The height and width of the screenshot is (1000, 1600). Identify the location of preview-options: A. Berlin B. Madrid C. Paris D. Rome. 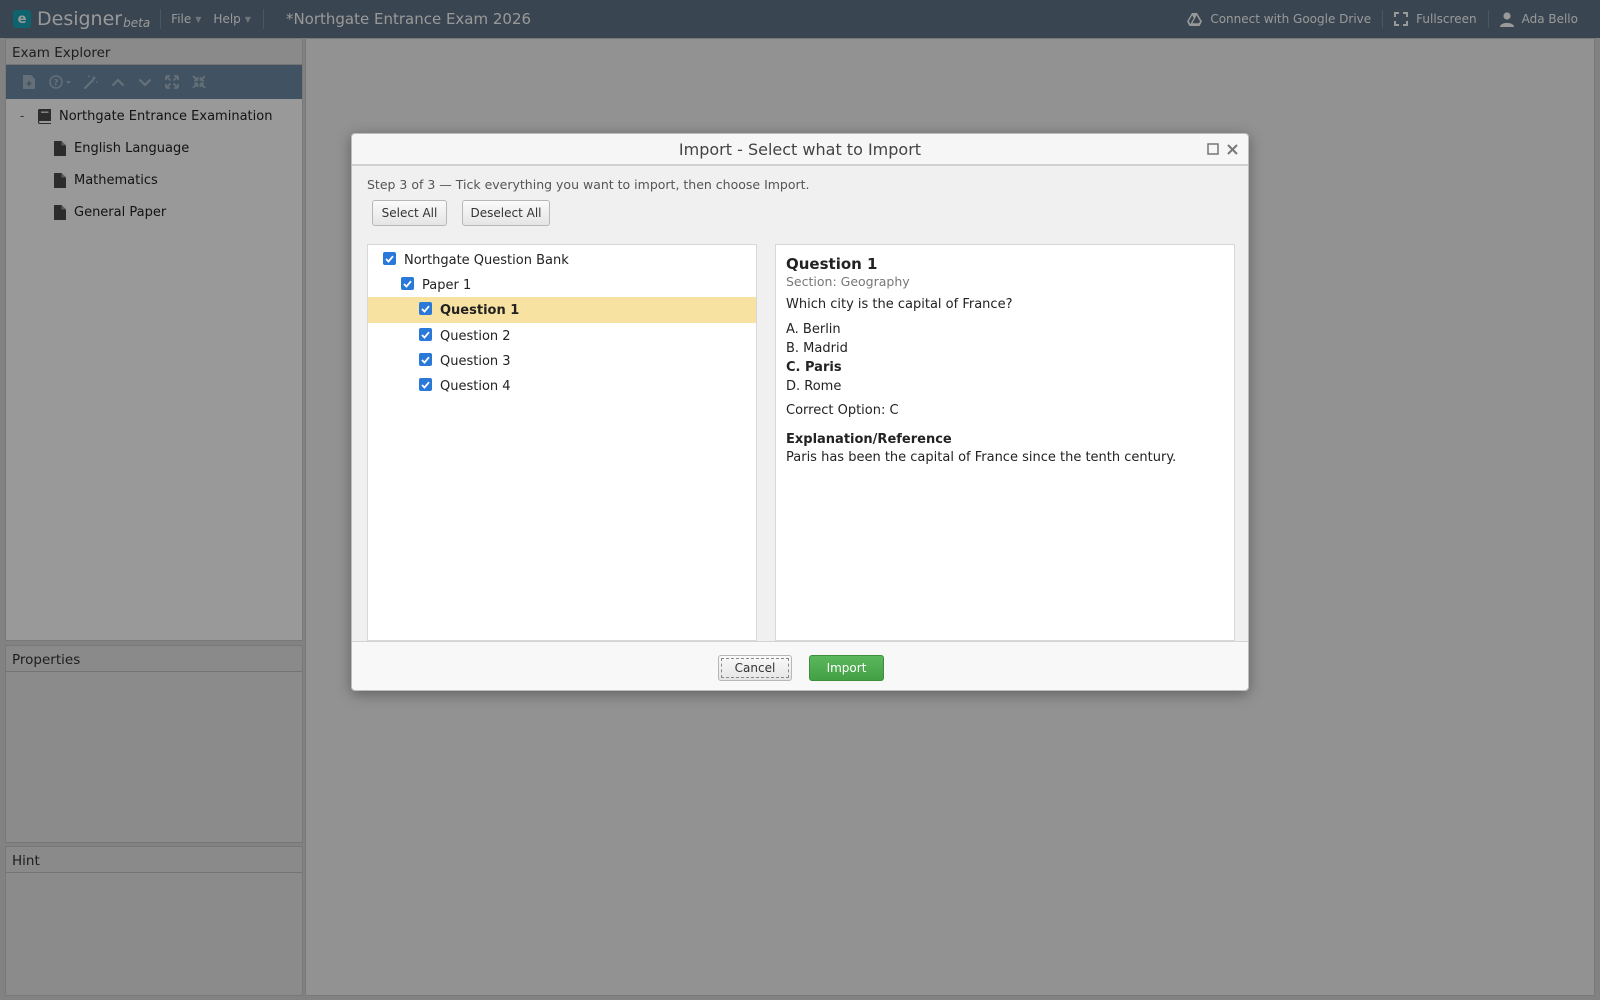
(1005, 358).